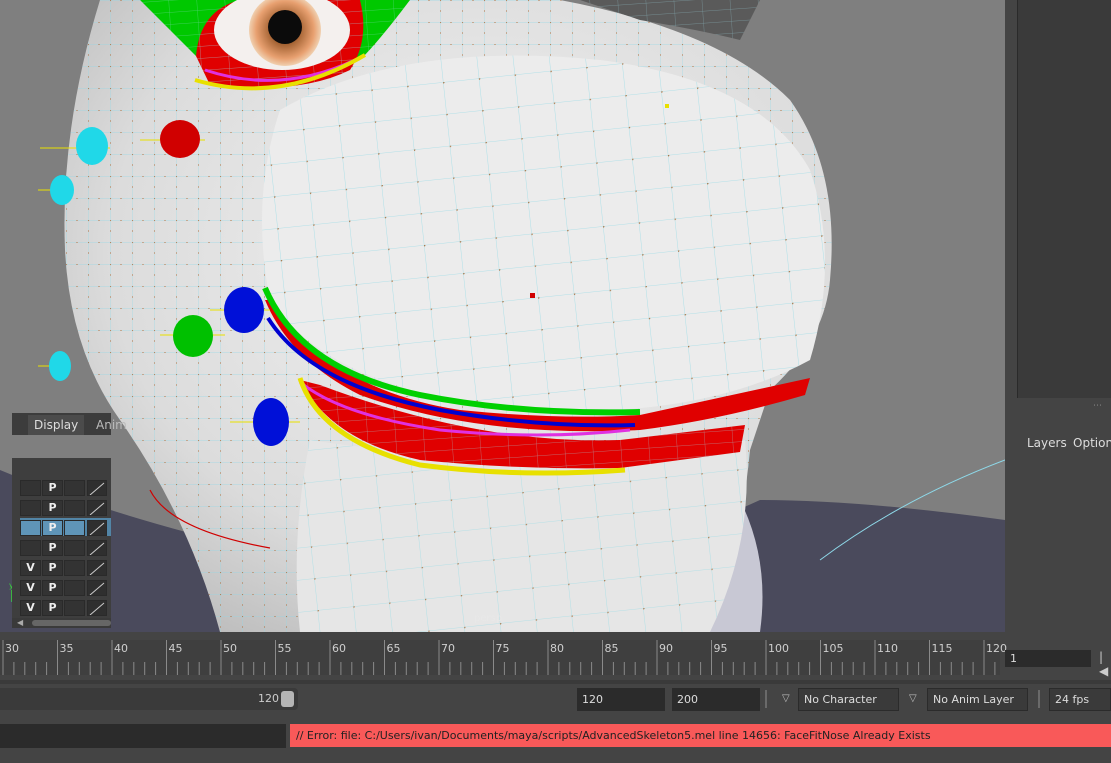  I want to click on scroll-thumb, so click(71, 623).